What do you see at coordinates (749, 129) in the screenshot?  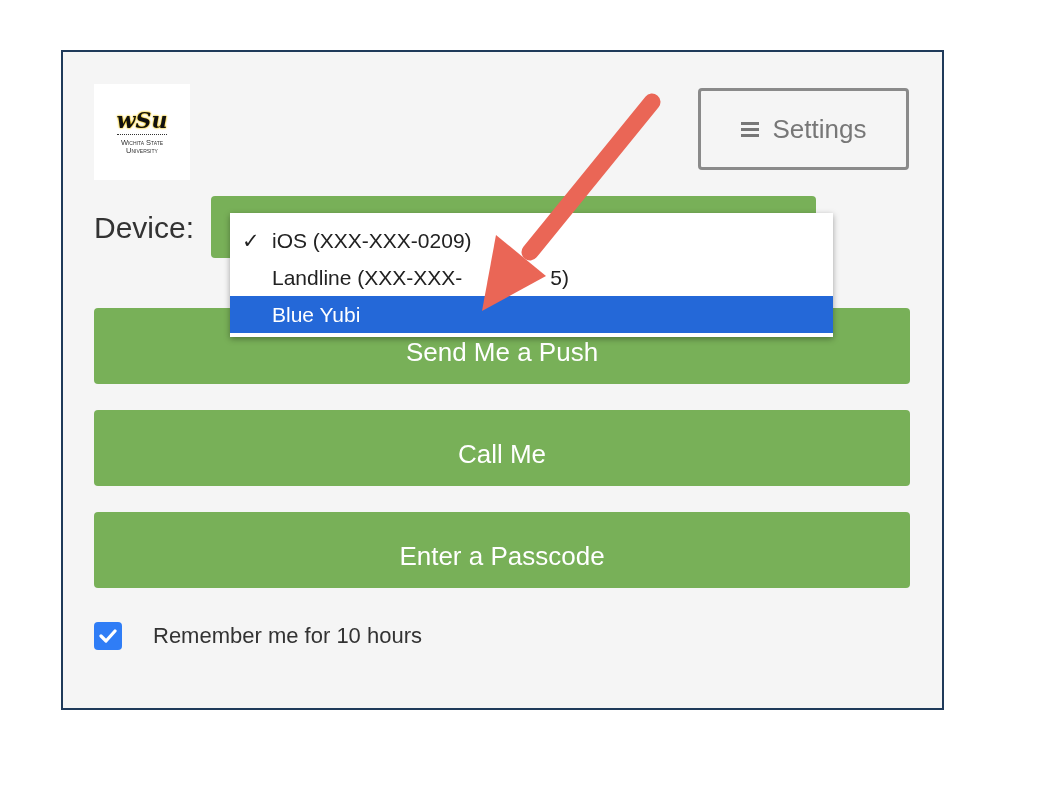 I see `menu-icon` at bounding box center [749, 129].